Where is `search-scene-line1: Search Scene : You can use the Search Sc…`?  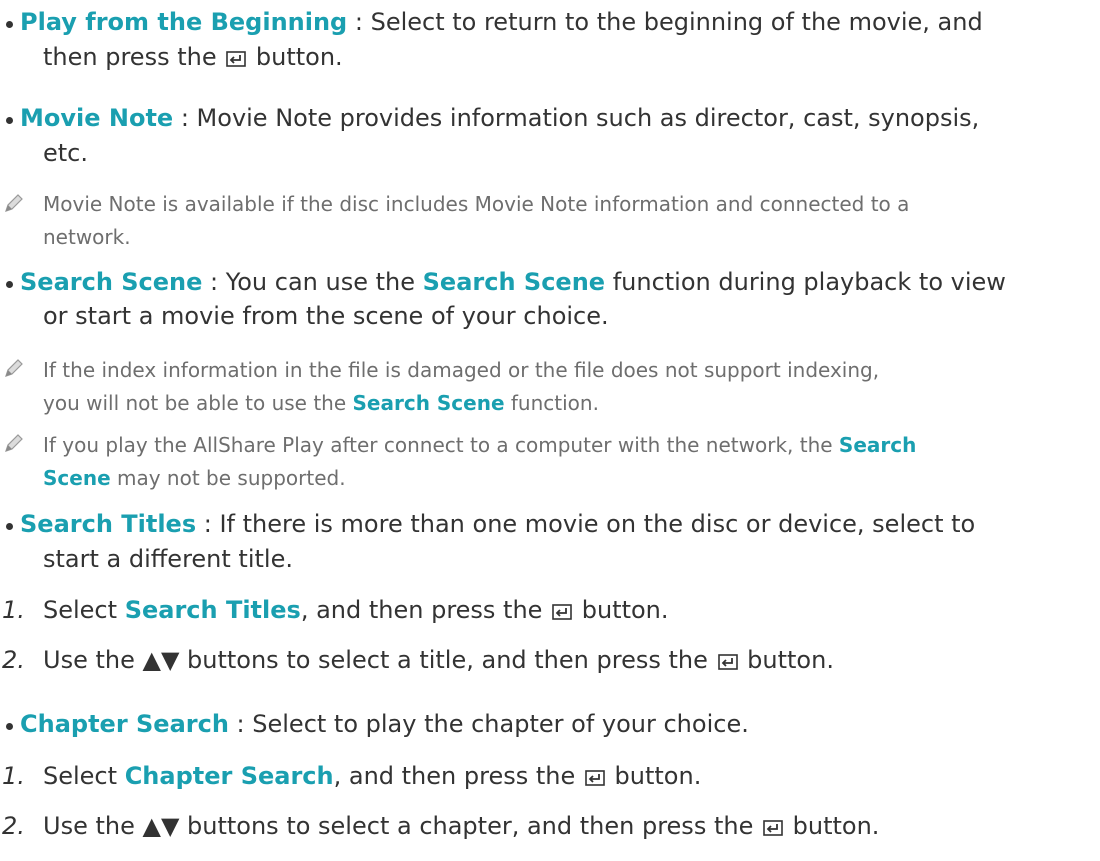 search-scene-line1: Search Scene : You can use the Search Sc… is located at coordinates (513, 282).